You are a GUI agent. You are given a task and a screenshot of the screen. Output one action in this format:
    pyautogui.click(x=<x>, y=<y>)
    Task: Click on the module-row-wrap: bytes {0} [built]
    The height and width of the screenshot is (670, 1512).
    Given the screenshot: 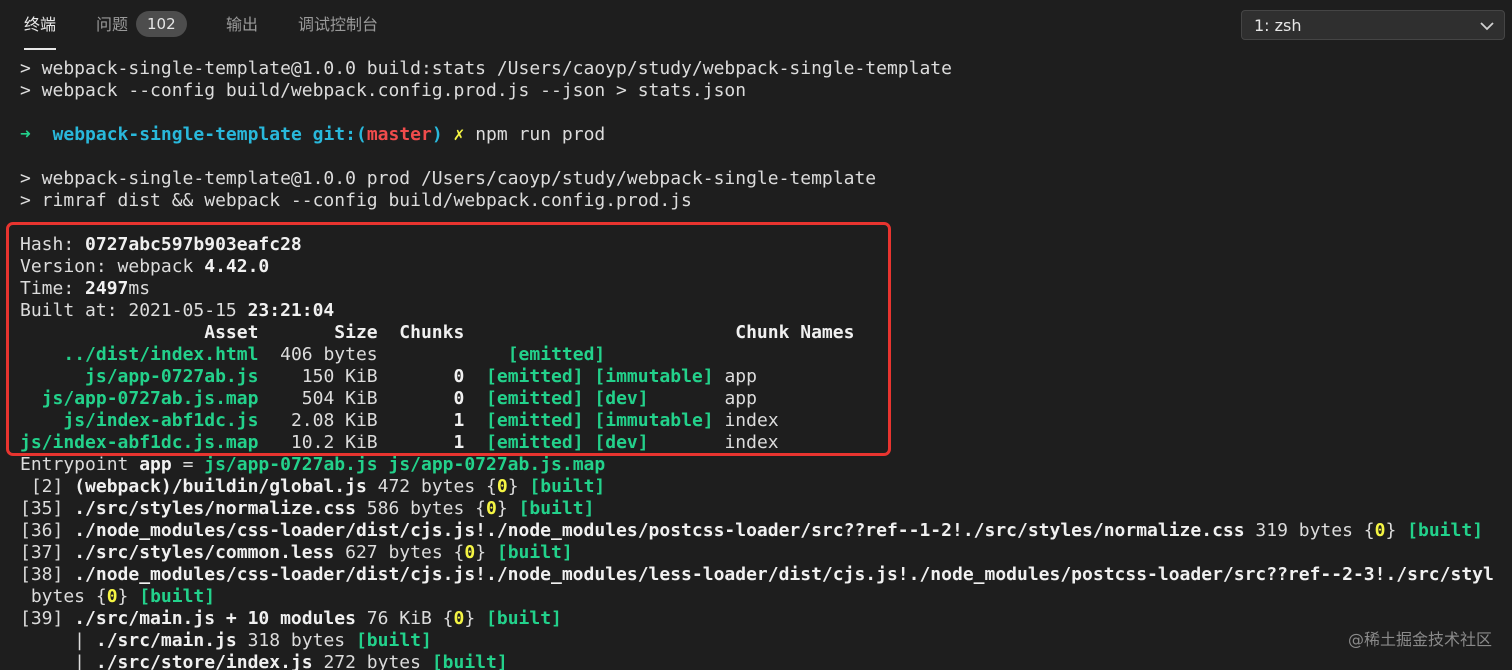 What is the action you would take?
    pyautogui.click(x=118, y=596)
    